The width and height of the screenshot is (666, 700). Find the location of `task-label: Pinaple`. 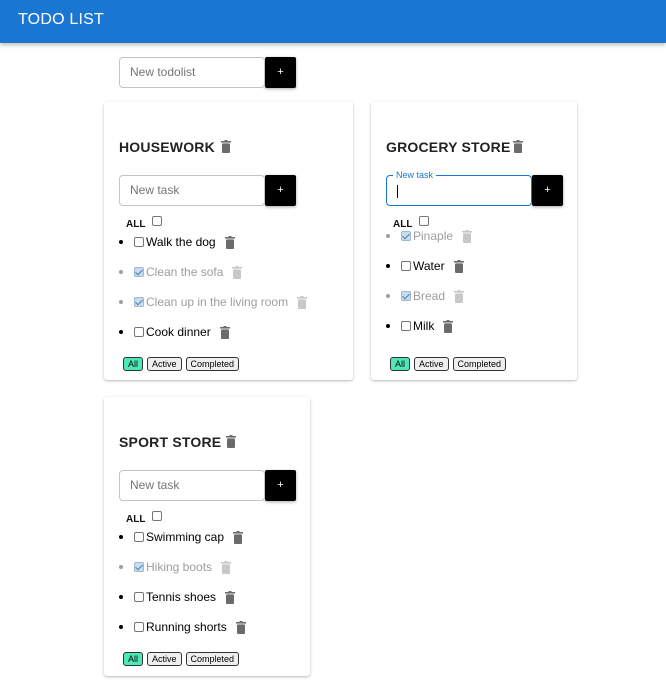

task-label: Pinaple is located at coordinates (433, 236).